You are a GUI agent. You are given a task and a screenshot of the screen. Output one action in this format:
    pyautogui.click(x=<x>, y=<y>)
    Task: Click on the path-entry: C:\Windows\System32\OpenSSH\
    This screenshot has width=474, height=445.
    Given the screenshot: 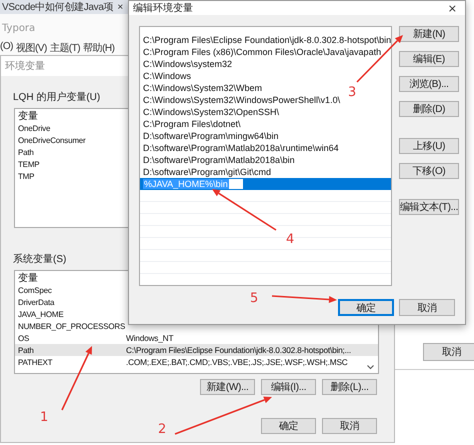 What is the action you would take?
    pyautogui.click(x=211, y=112)
    